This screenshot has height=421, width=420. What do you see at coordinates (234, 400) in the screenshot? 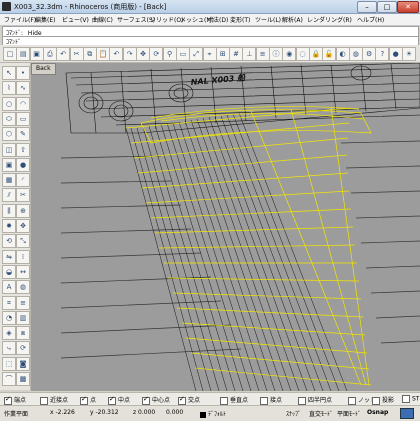
I see `osnap-item: 垂直点` at bounding box center [234, 400].